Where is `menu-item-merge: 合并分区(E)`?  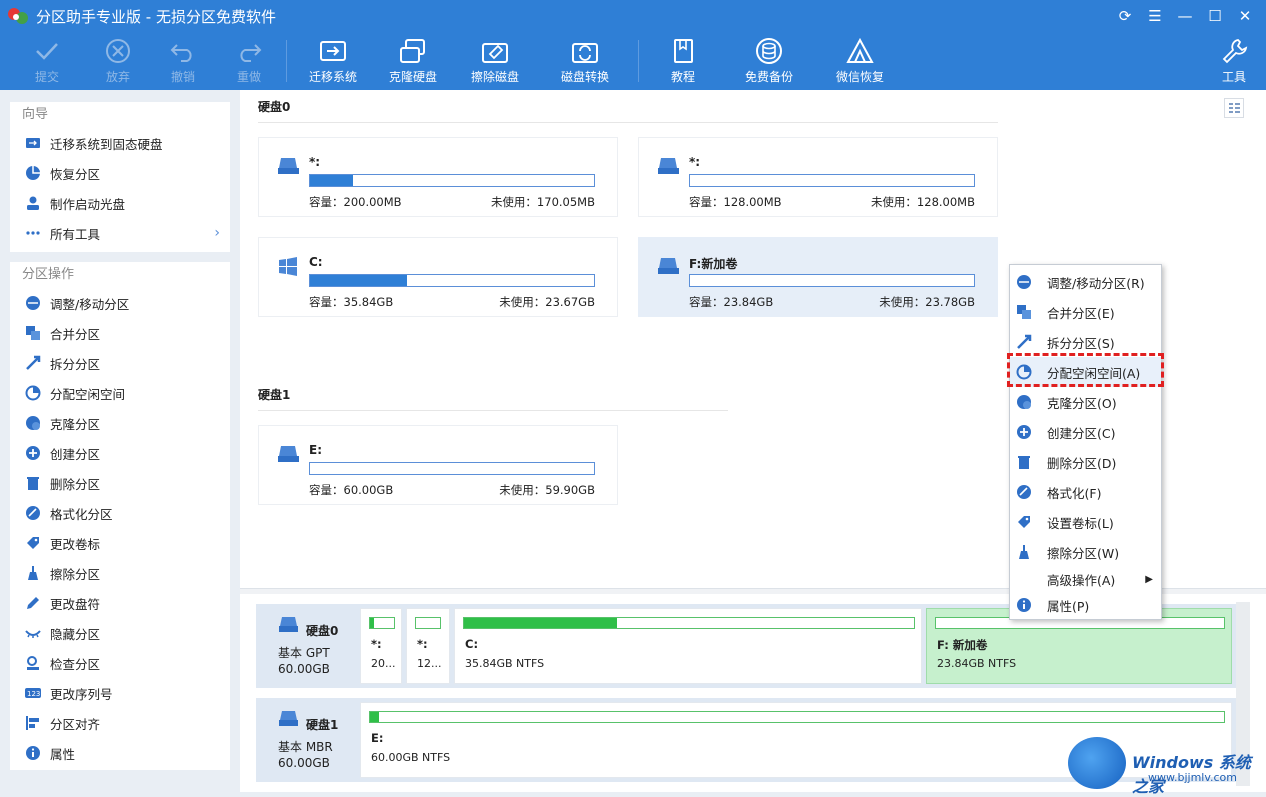
menu-item-merge: 合并分区(E) is located at coordinates (1085, 312).